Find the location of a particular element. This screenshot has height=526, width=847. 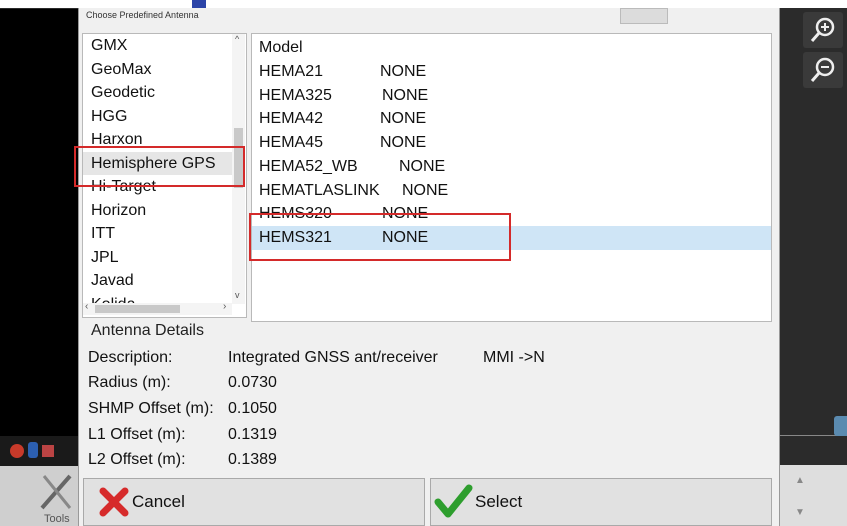

manufacturer-hscroll-thumb is located at coordinates (137, 309).